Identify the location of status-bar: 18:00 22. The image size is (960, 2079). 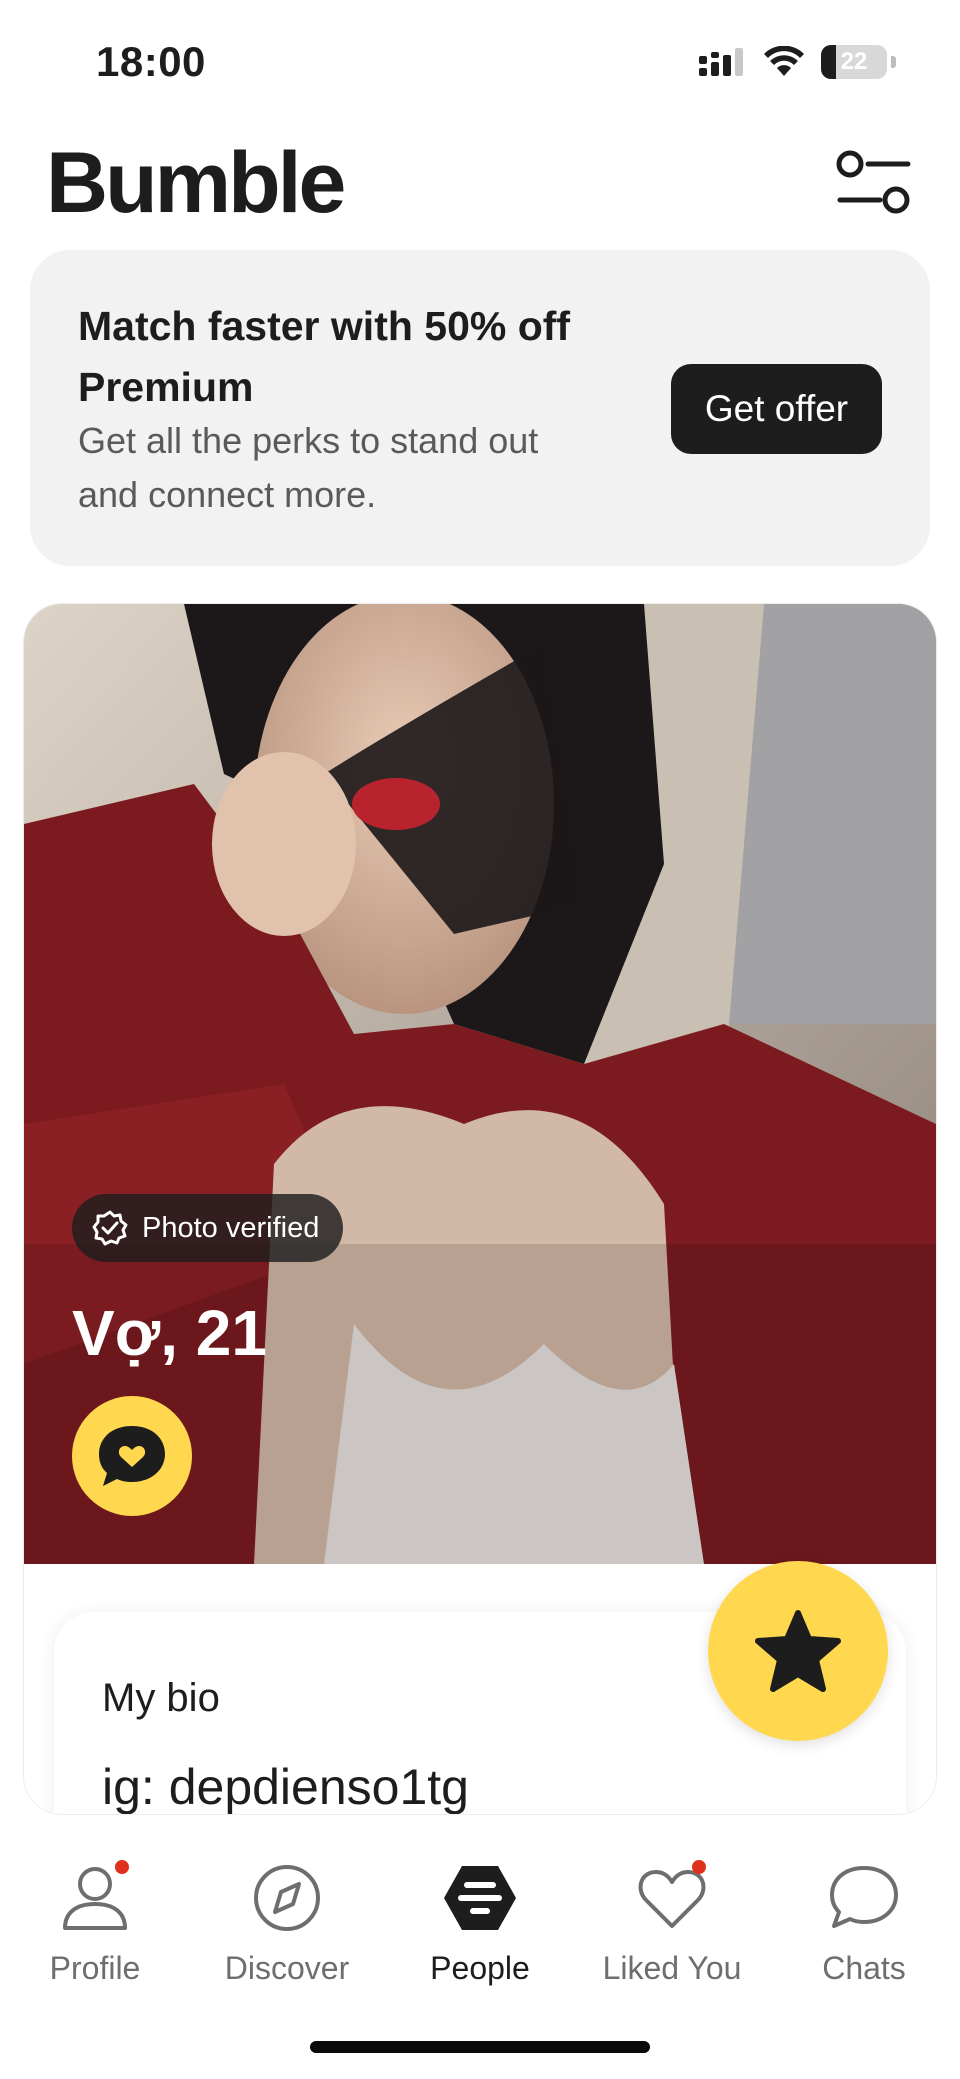
(480, 60).